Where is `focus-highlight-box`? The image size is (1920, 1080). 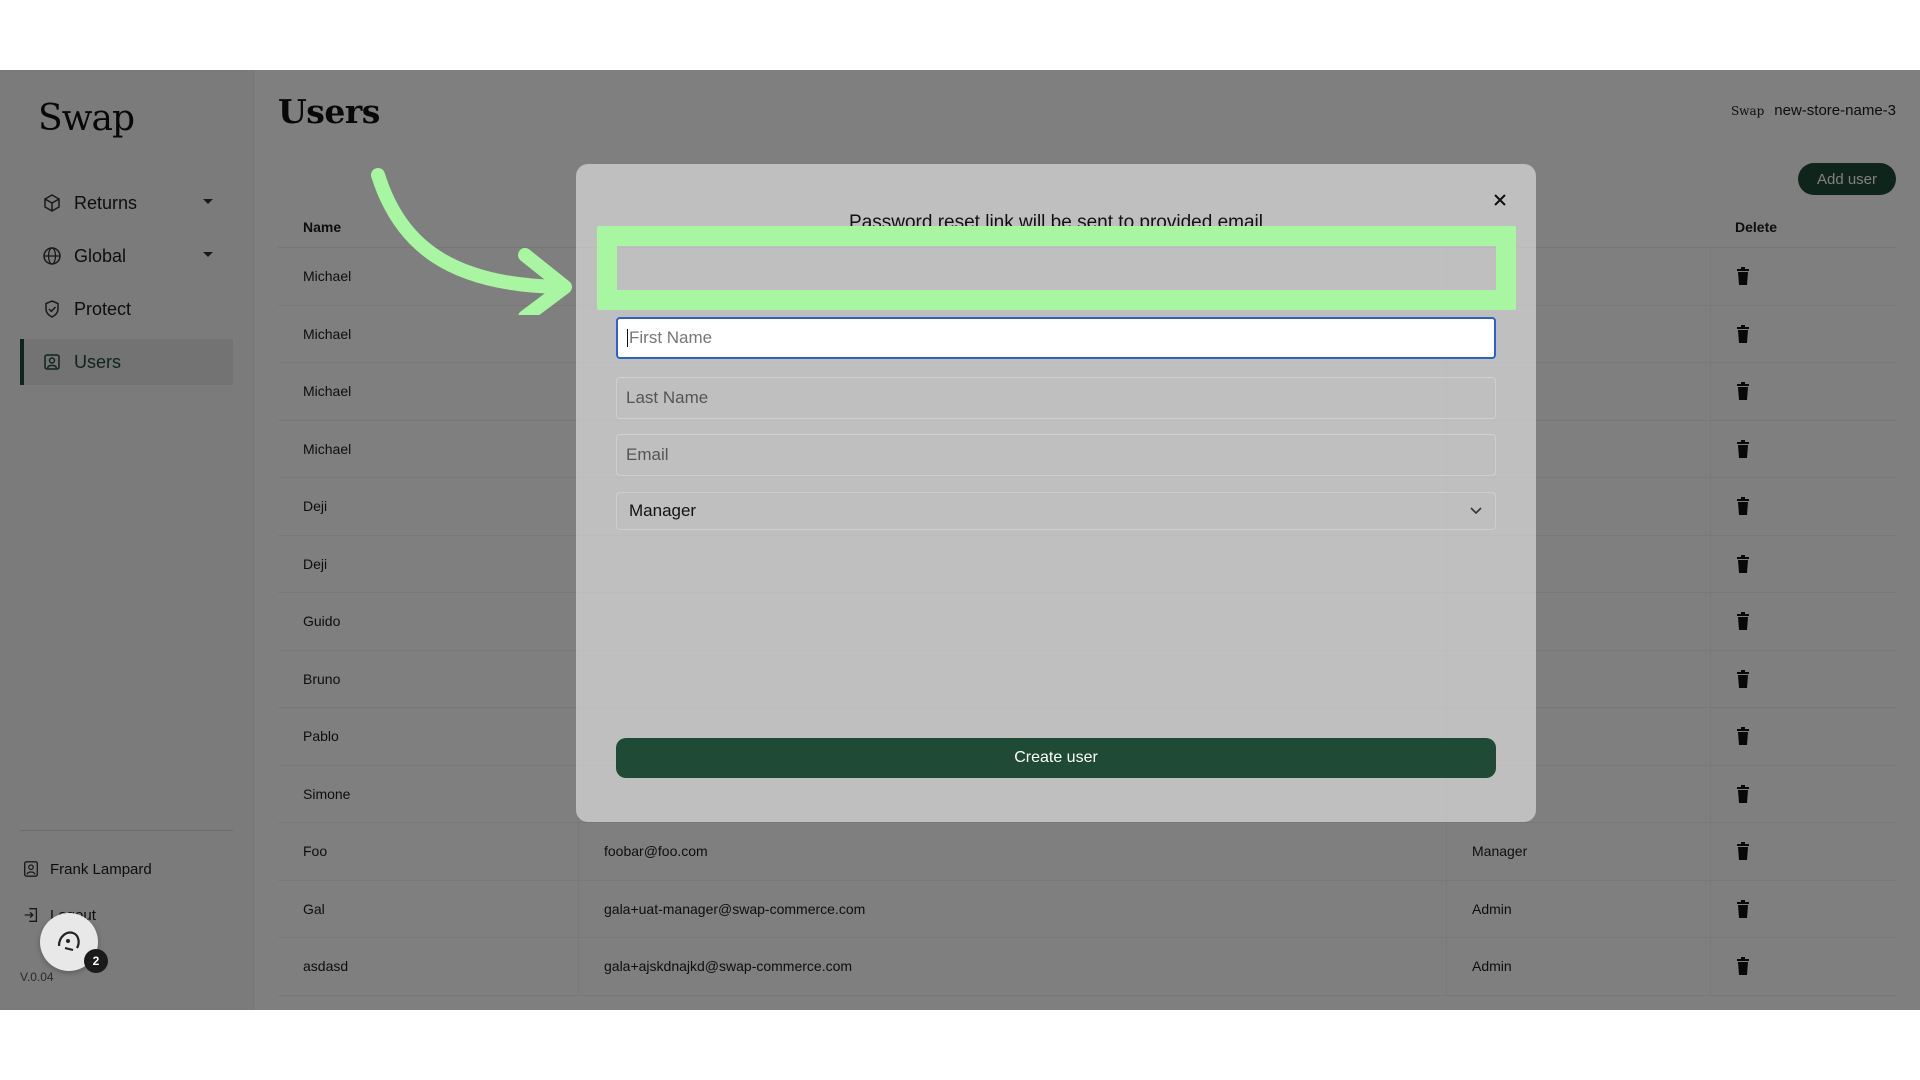
focus-highlight-box is located at coordinates (1056, 268).